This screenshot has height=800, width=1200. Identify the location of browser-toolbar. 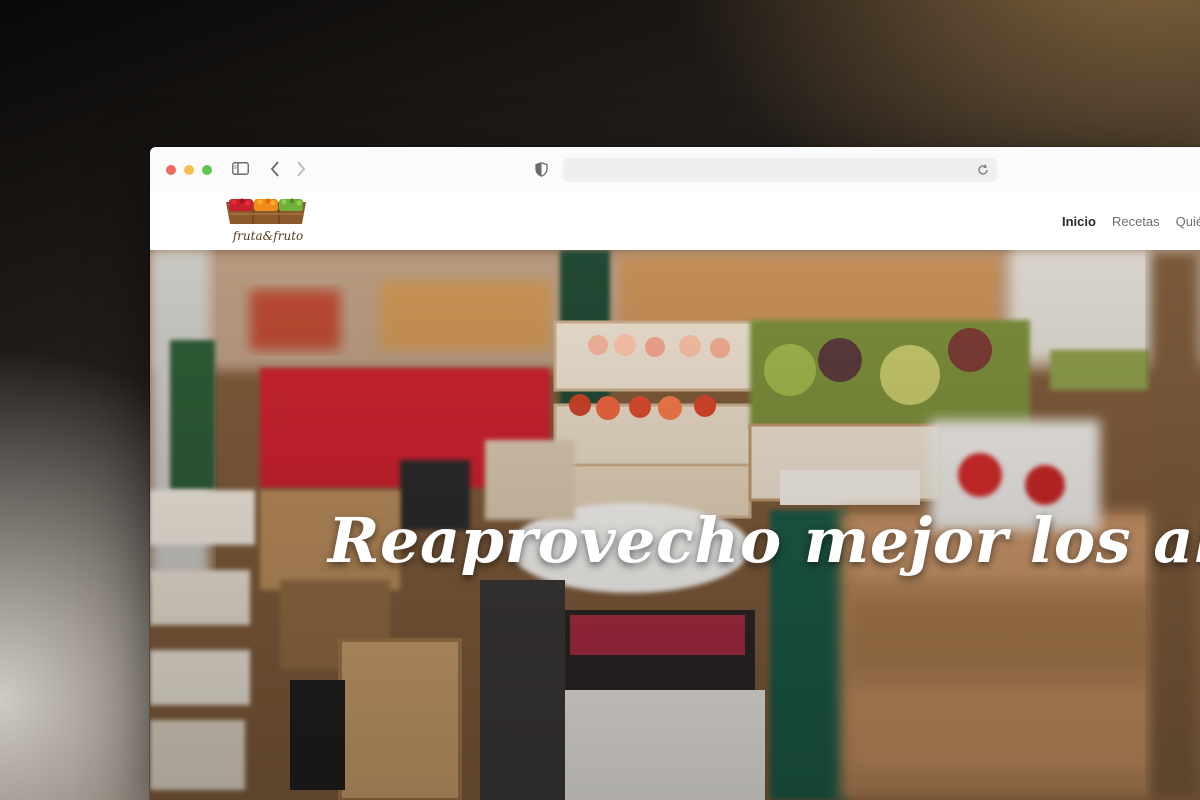
(675, 170).